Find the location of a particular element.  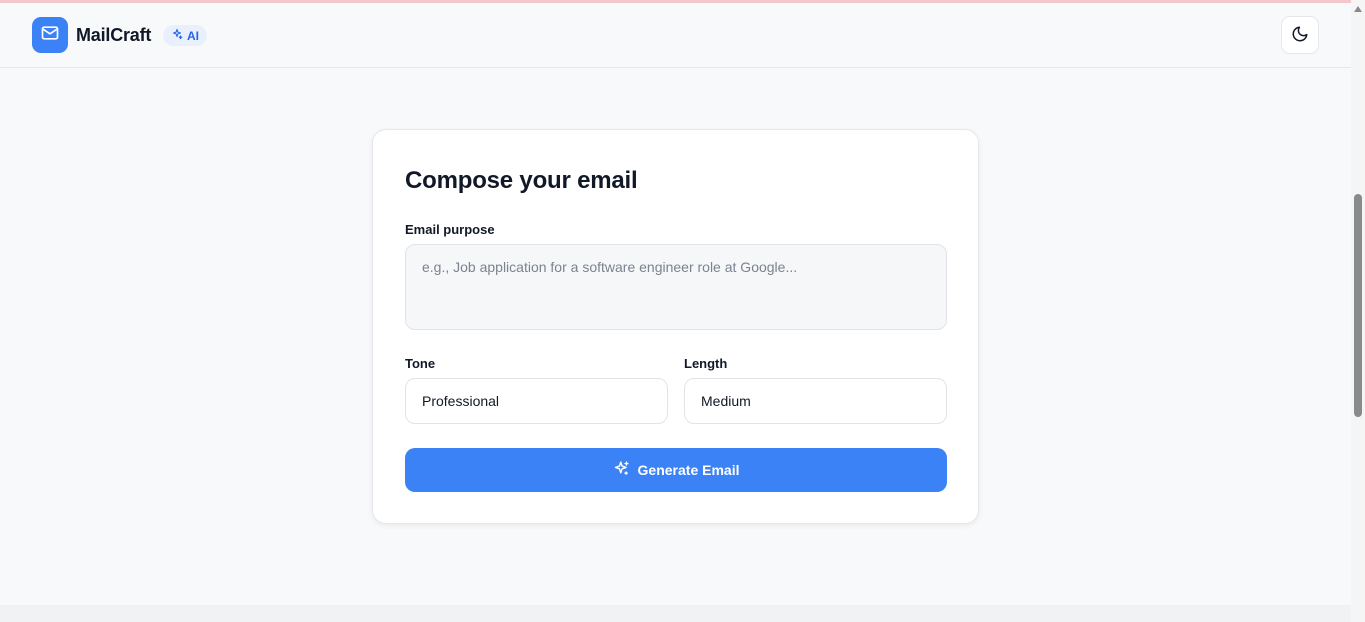

mail-icon is located at coordinates (50, 35).